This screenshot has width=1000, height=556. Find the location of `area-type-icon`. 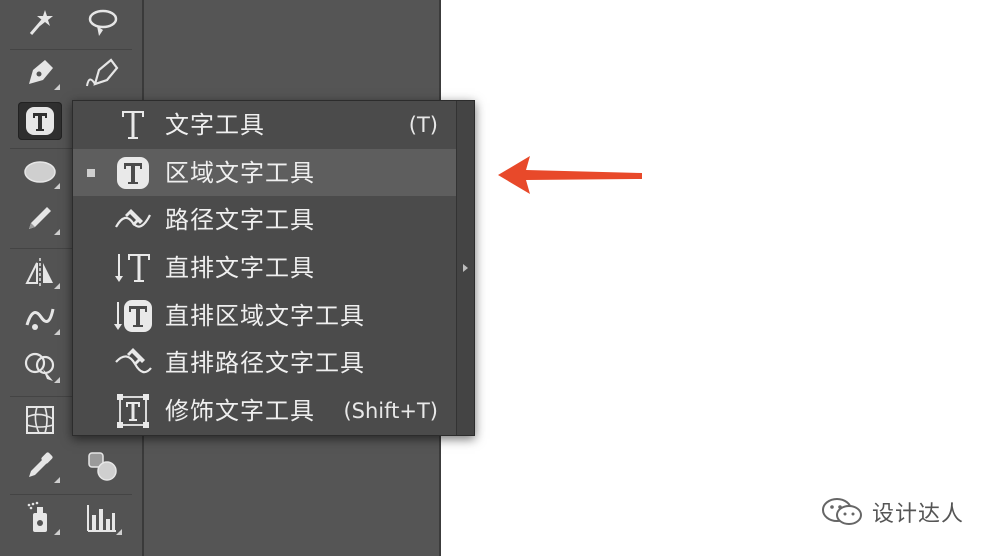

area-type-icon is located at coordinates (40, 121).